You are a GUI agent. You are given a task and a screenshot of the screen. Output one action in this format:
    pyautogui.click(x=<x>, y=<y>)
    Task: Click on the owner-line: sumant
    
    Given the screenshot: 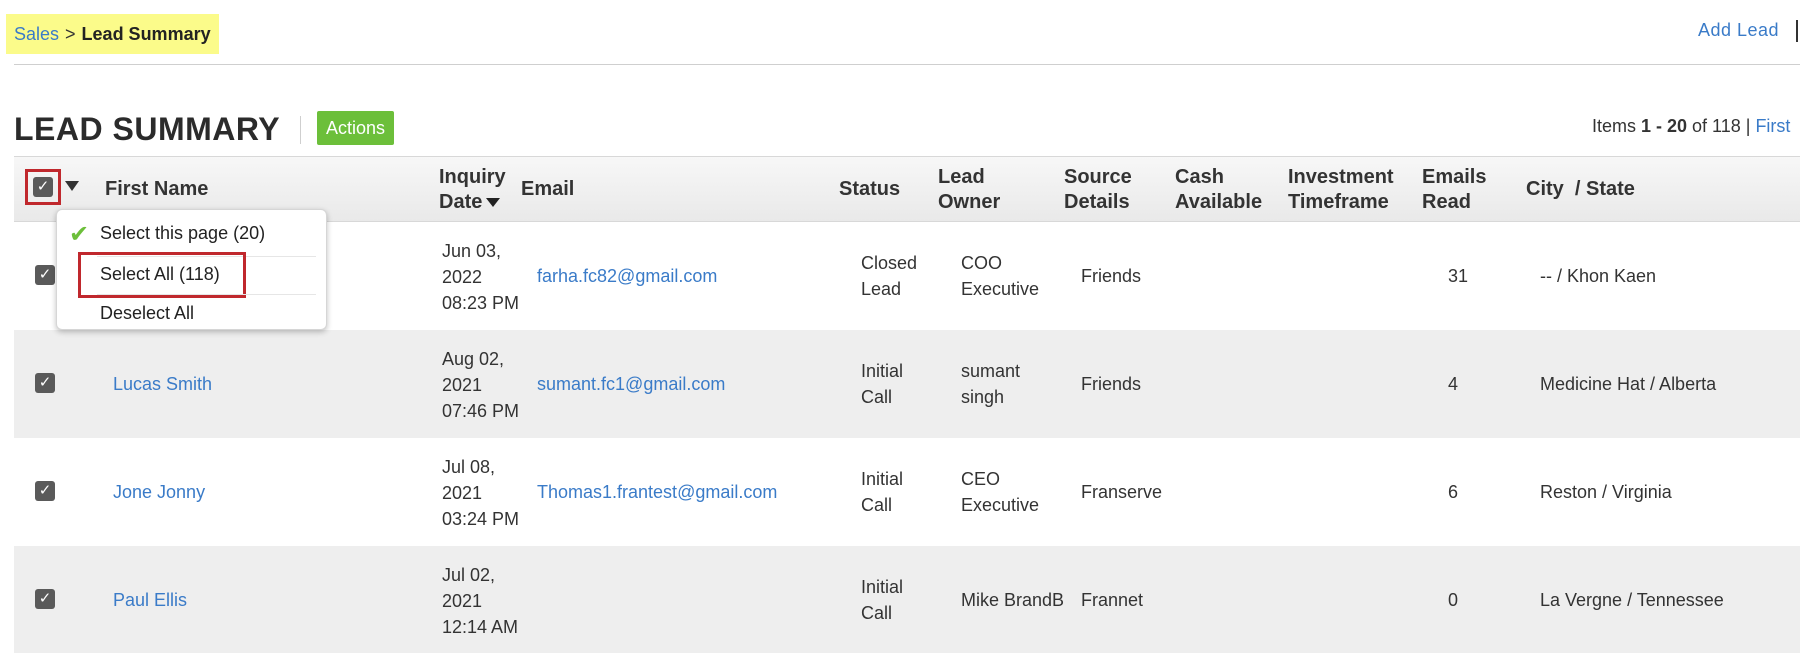 What is the action you would take?
    pyautogui.click(x=991, y=371)
    